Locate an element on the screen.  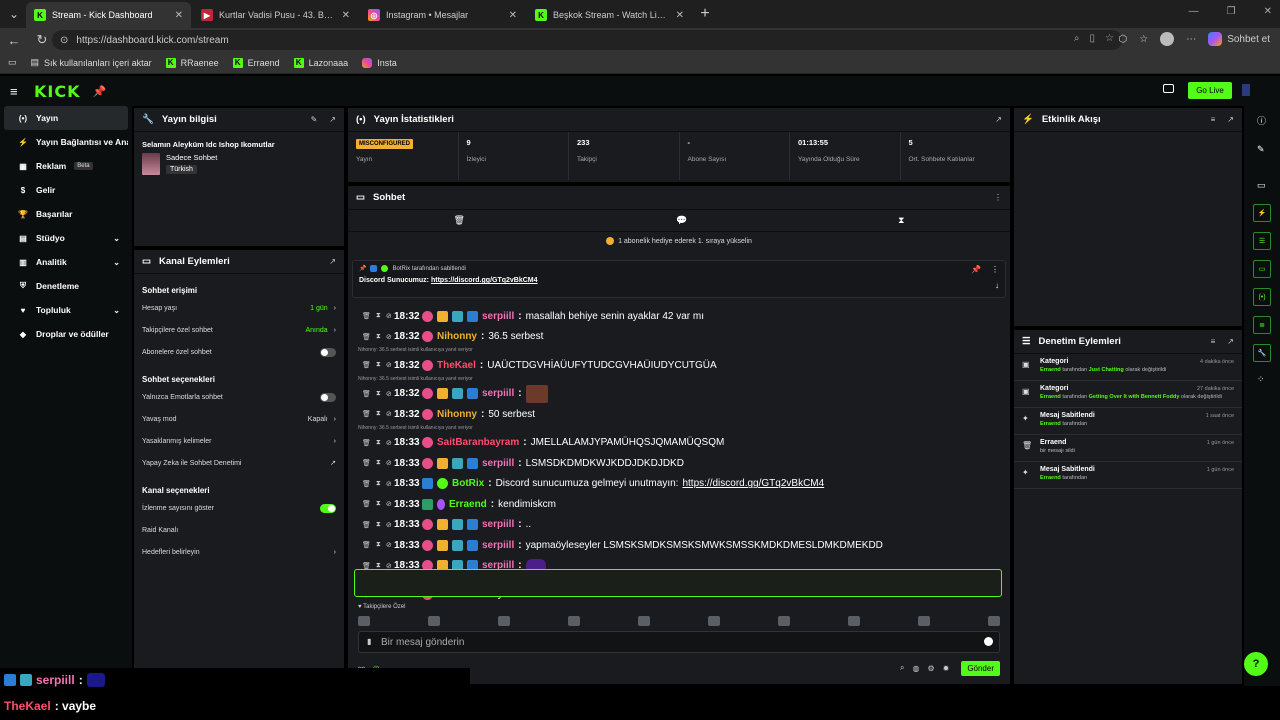
kick-logo: KICK is located at coordinates (57, 91).